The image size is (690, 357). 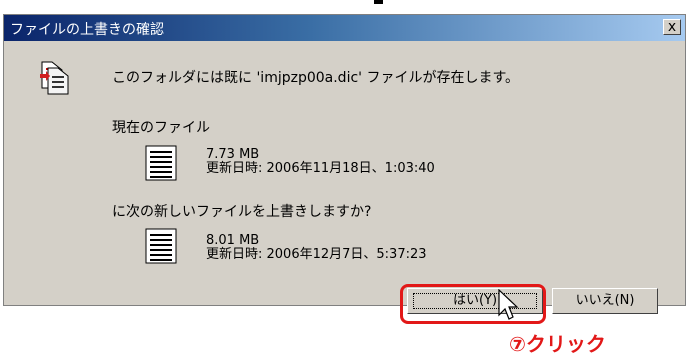 I want to click on new-file-modified: 更新日時: 2006年12月7日、5:37:23, so click(x=316, y=254).